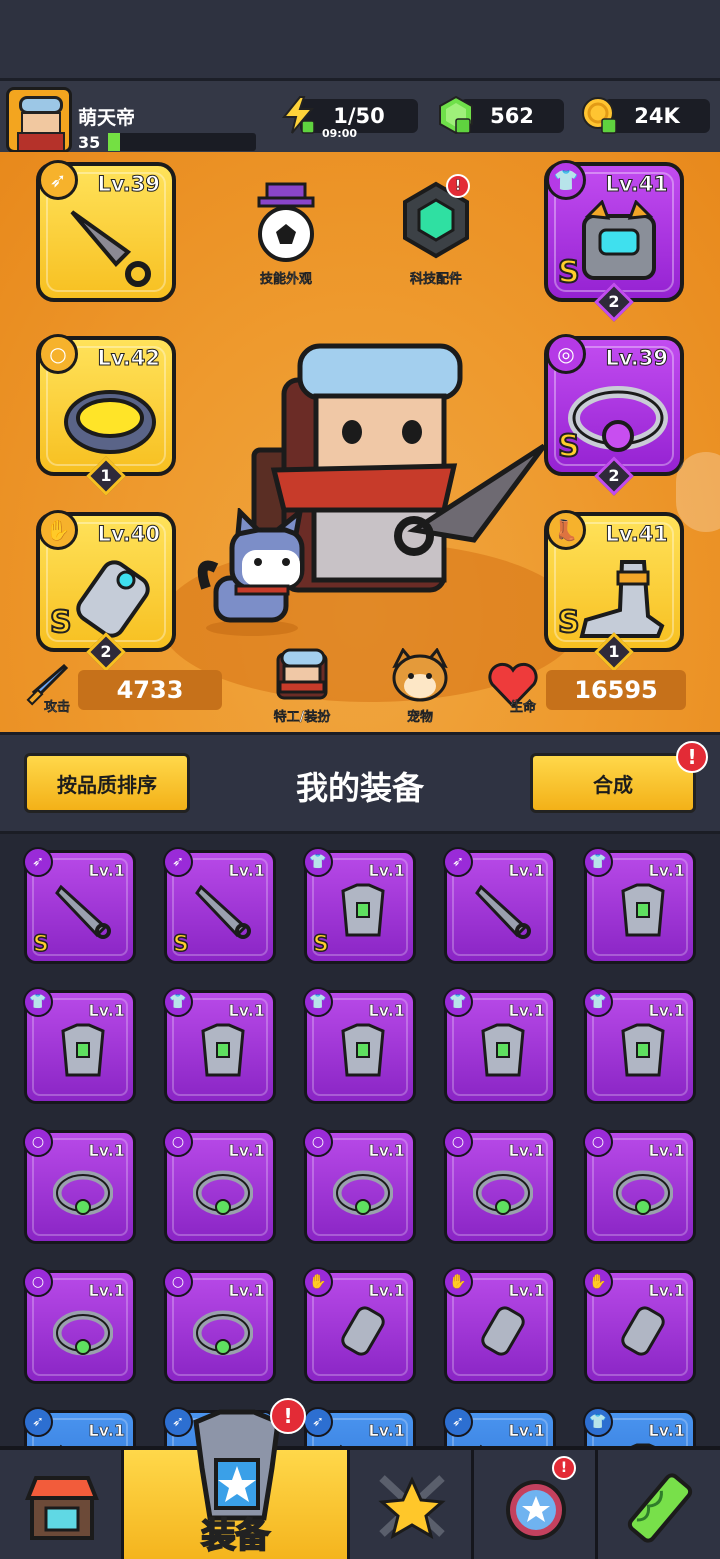  Describe the element at coordinates (614, 415) in the screenshot. I see `equip-slot-necklace: ◎ Lv.39 S 2` at that location.